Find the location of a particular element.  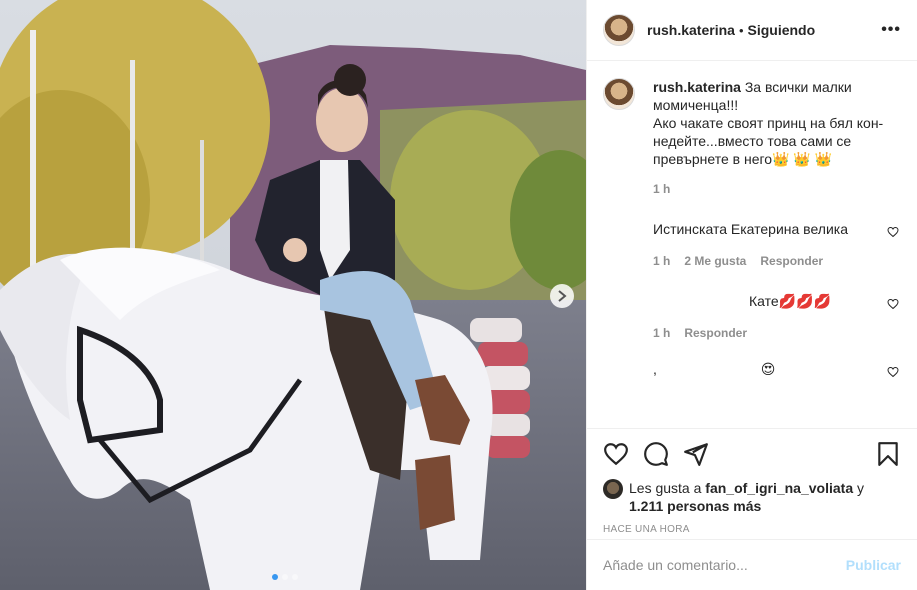

comment-meta: 1 h 2 Me gusta Responder is located at coordinates (777, 261).